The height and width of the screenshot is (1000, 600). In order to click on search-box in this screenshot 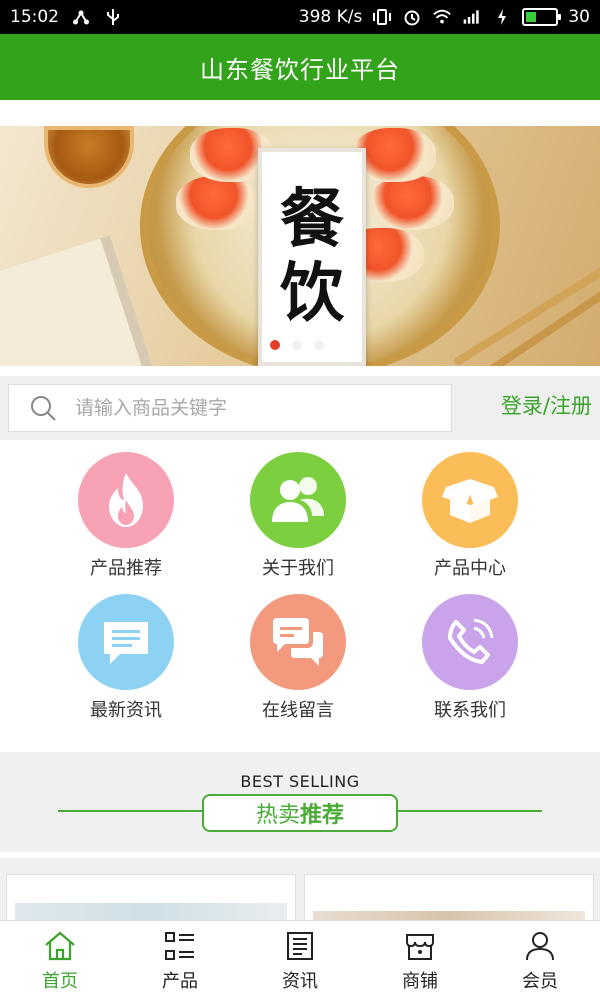, I will do `click(230, 408)`.